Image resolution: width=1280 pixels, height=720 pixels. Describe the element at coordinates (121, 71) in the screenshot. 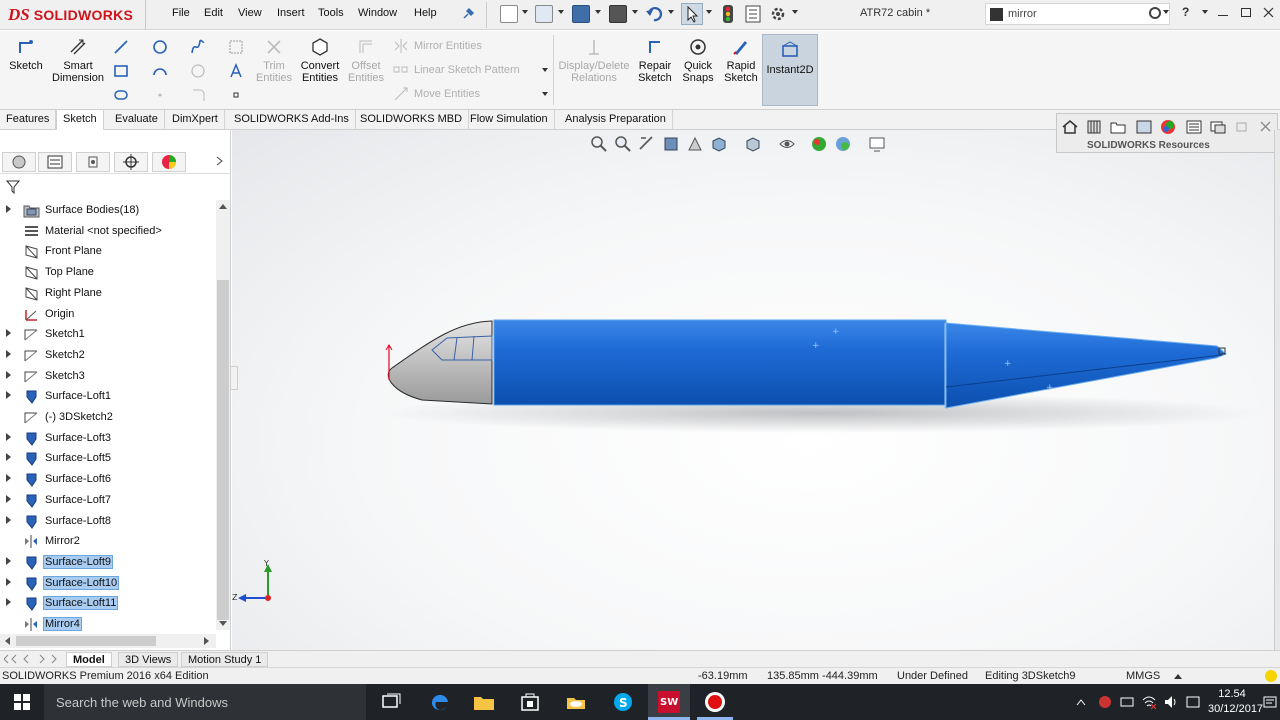

I see `rectangle-icon` at that location.